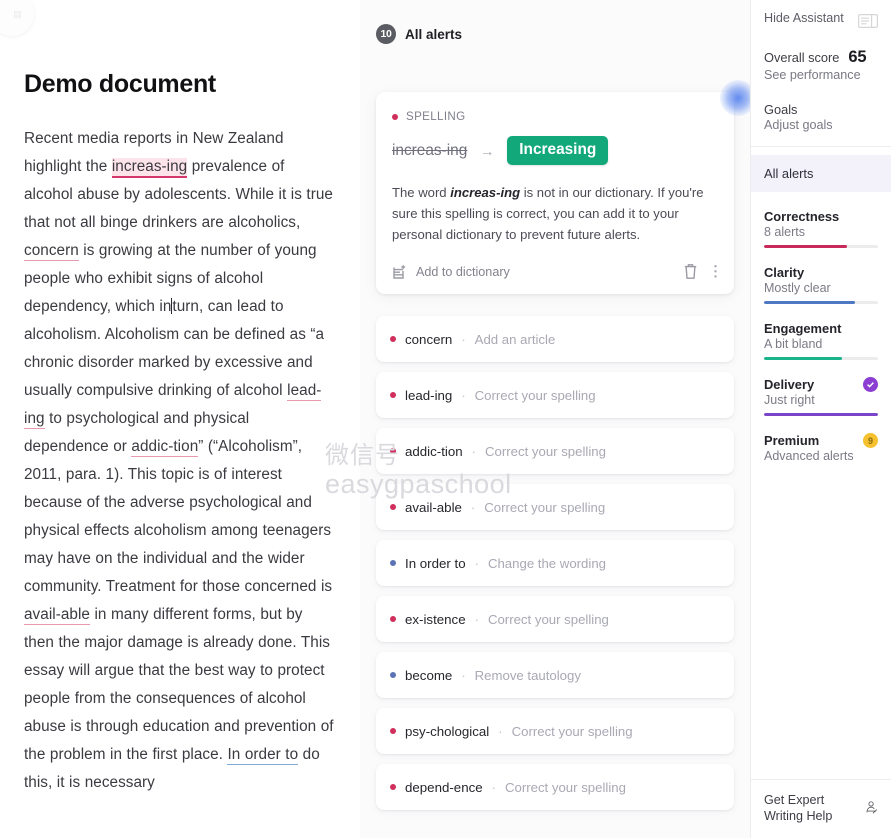  What do you see at coordinates (527, 675) in the screenshot?
I see `alert-row-action: Remove tautology` at bounding box center [527, 675].